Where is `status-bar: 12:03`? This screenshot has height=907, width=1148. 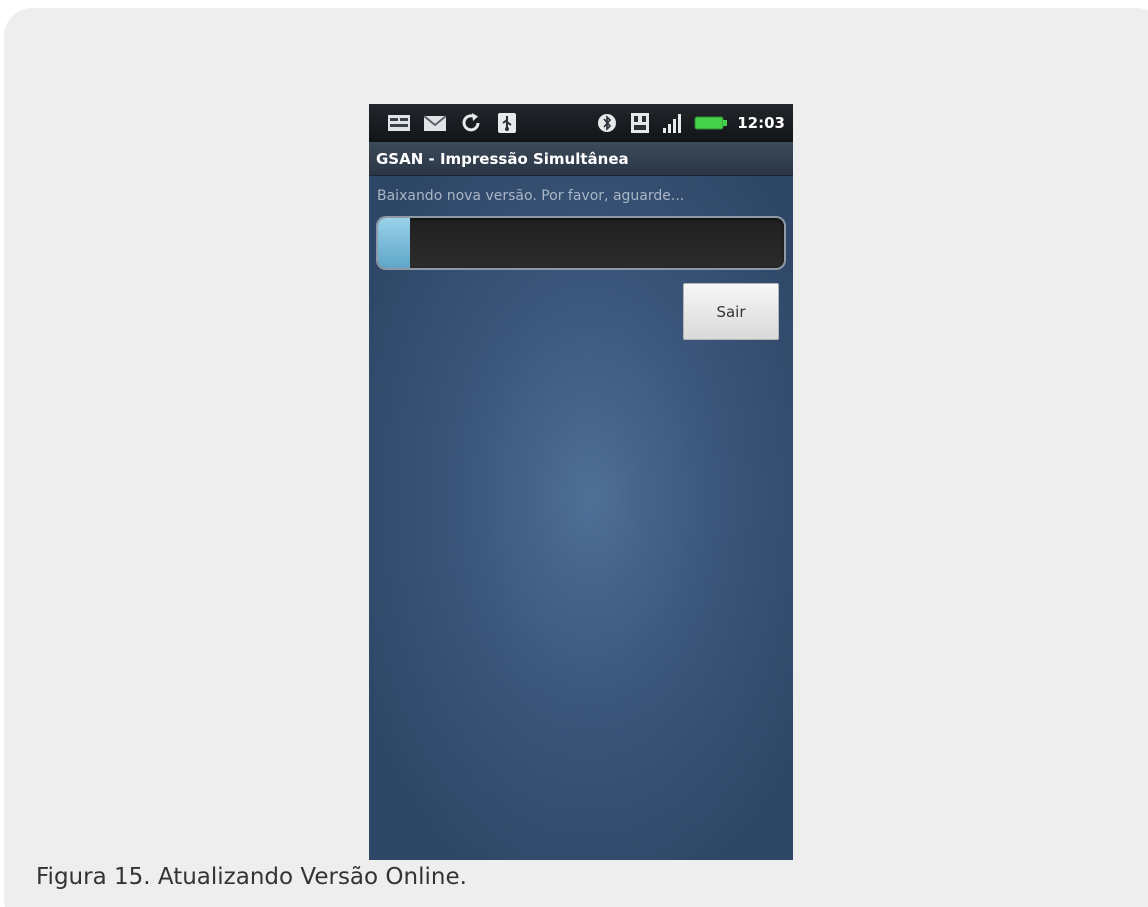 status-bar: 12:03 is located at coordinates (581, 123).